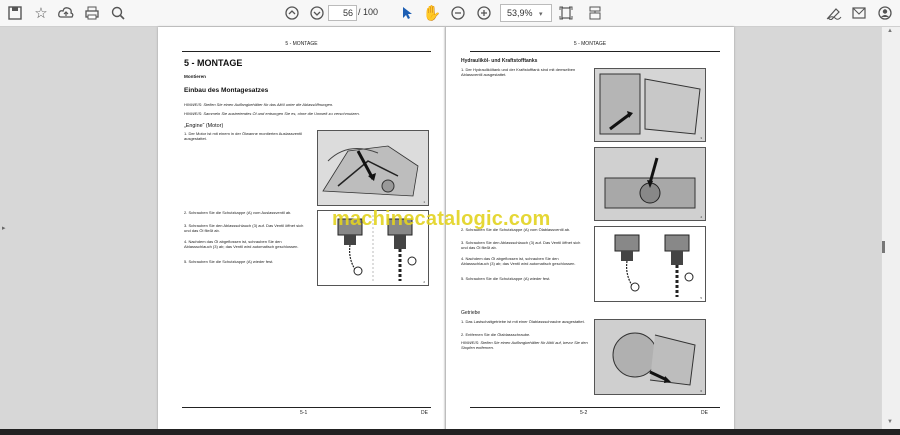  What do you see at coordinates (595, 13) in the screenshot?
I see `scroll-mode-icon` at bounding box center [595, 13].